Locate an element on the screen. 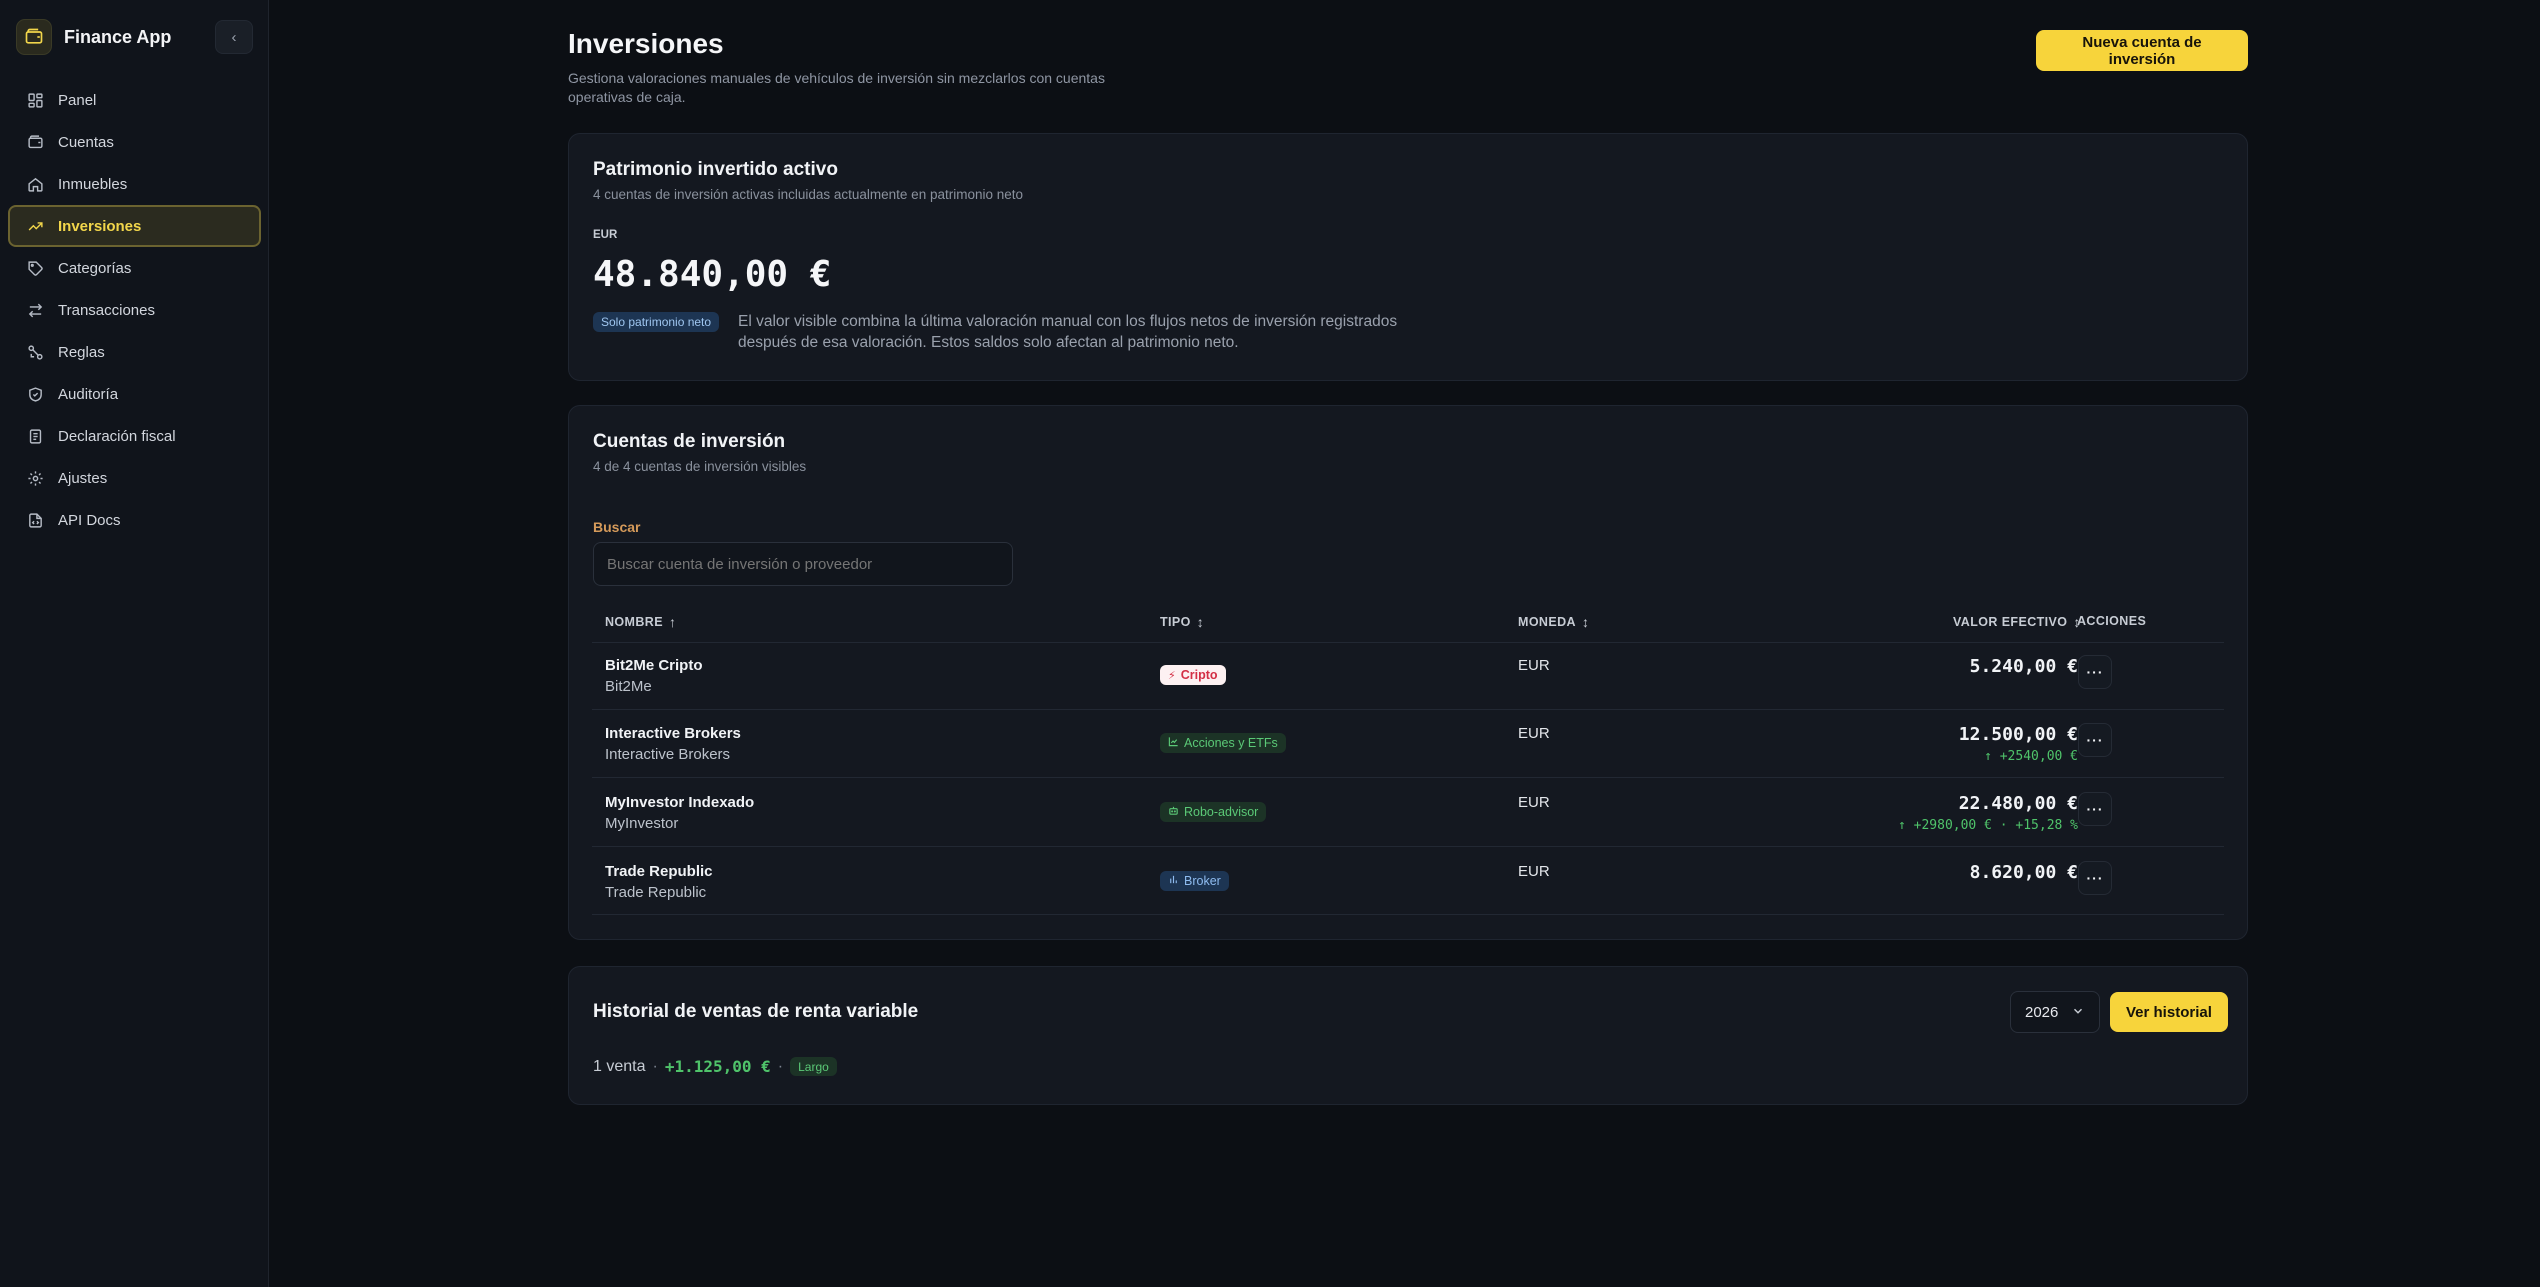 This screenshot has height=1287, width=2540. year-select: 2026 is located at coordinates (2055, 1012).